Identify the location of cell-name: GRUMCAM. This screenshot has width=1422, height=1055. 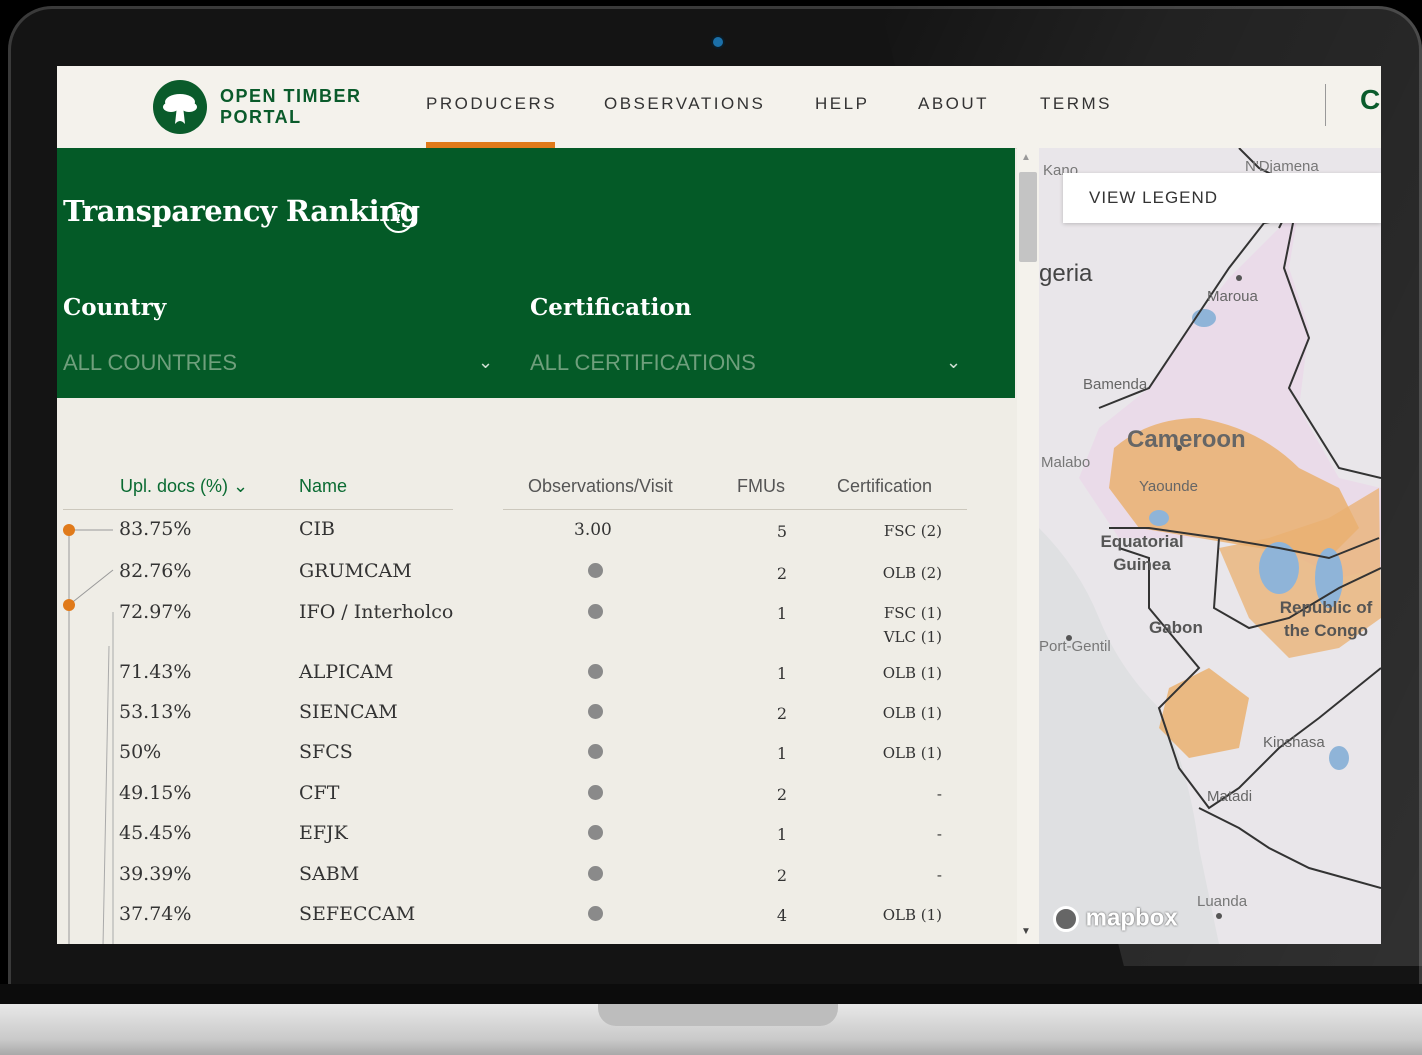
(355, 571).